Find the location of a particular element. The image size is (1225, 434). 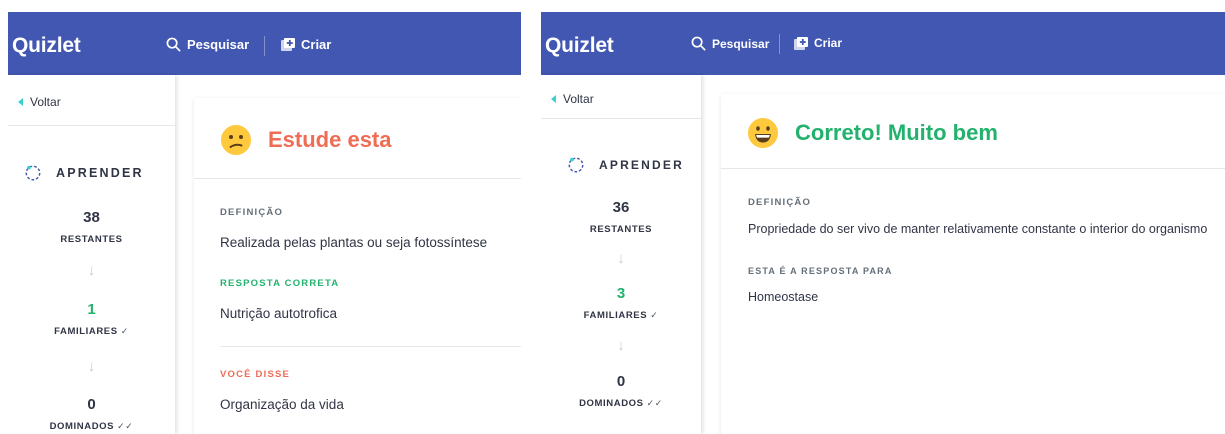

correct-answer-label: RESPOSTA CORRETA is located at coordinates (280, 283).